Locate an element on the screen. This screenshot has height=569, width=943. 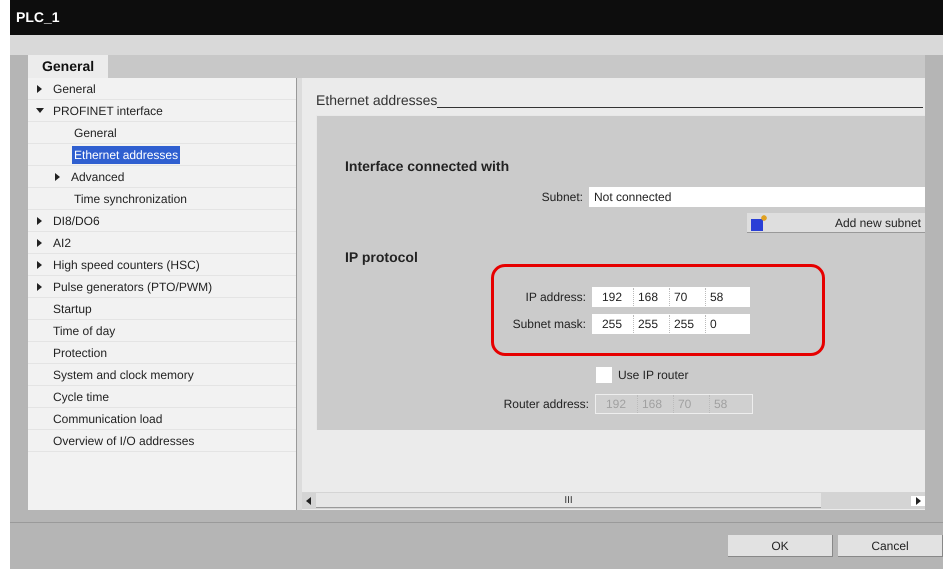
tree-item: PROFINET interface is located at coordinates (108, 111).